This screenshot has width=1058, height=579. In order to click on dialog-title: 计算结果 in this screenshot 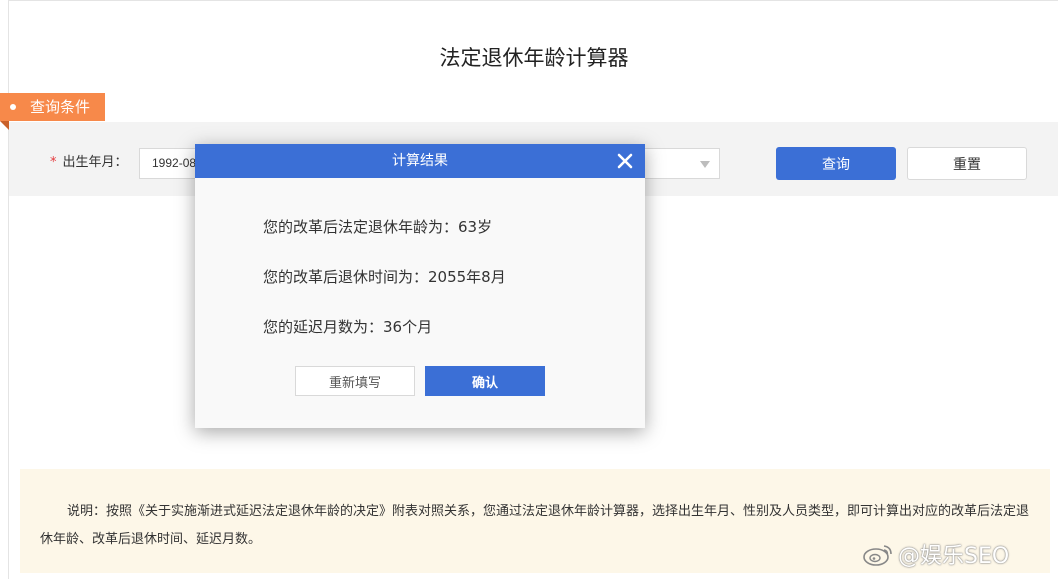, I will do `click(420, 161)`.